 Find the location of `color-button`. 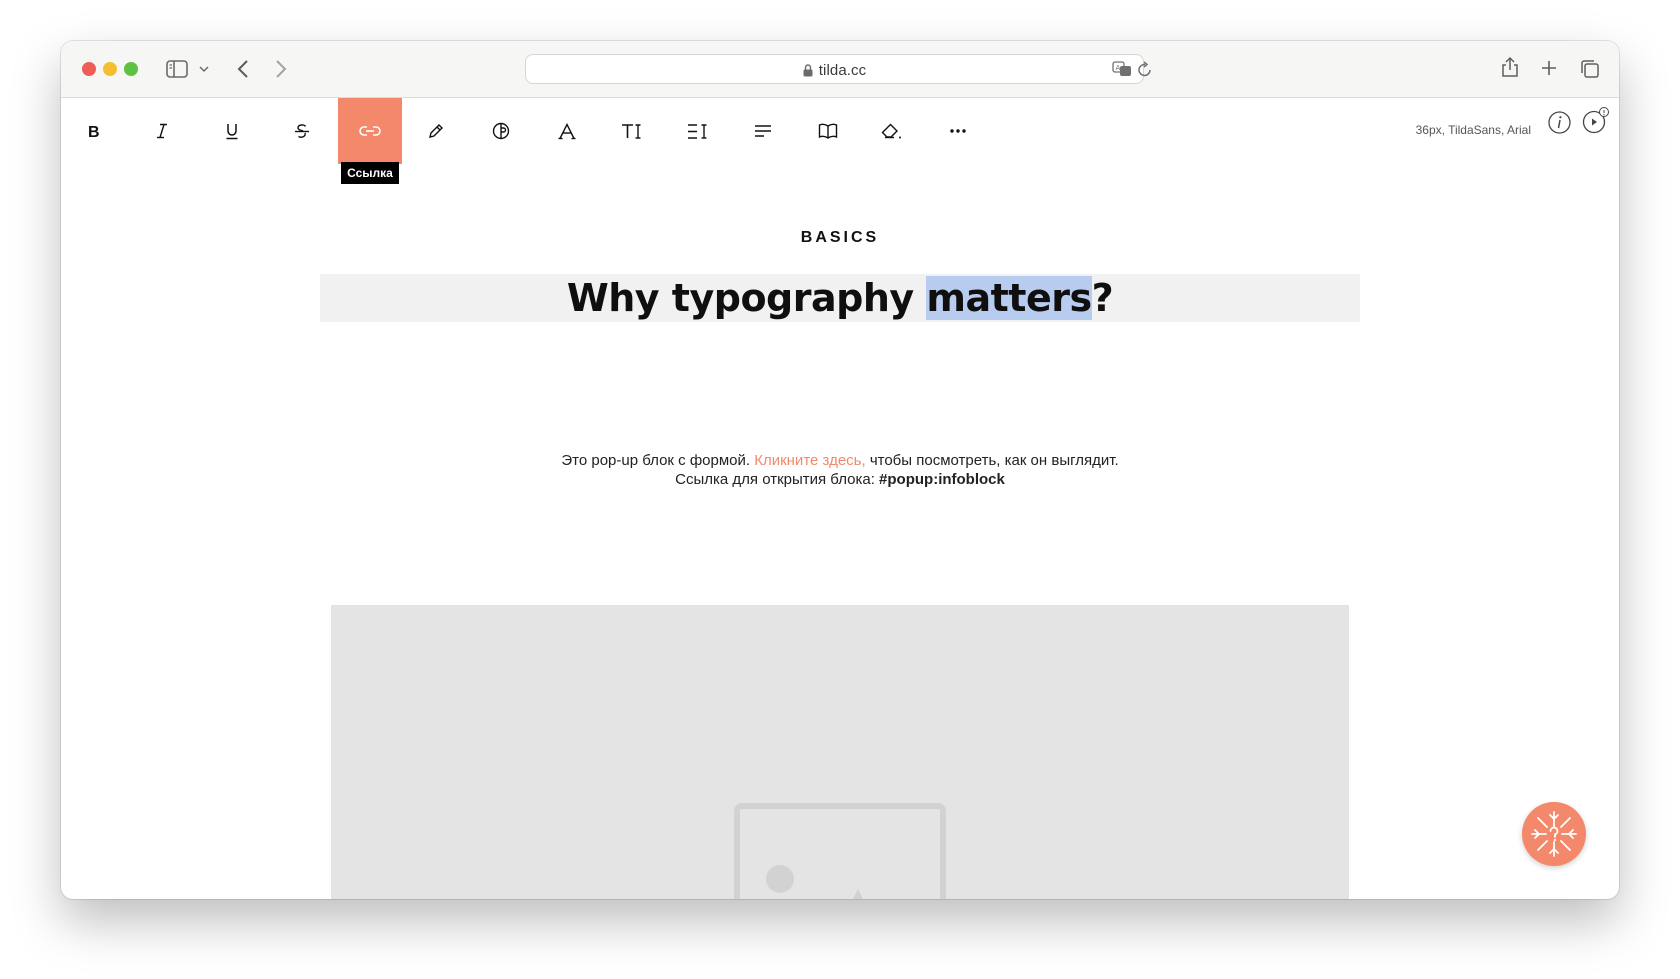

color-button is located at coordinates (436, 131).